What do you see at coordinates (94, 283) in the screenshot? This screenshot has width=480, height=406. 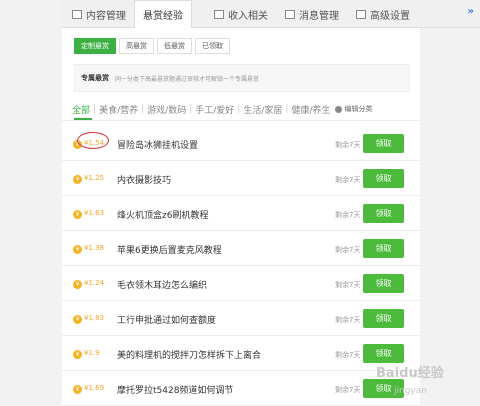 I see `reward-amount: ¥1.24` at bounding box center [94, 283].